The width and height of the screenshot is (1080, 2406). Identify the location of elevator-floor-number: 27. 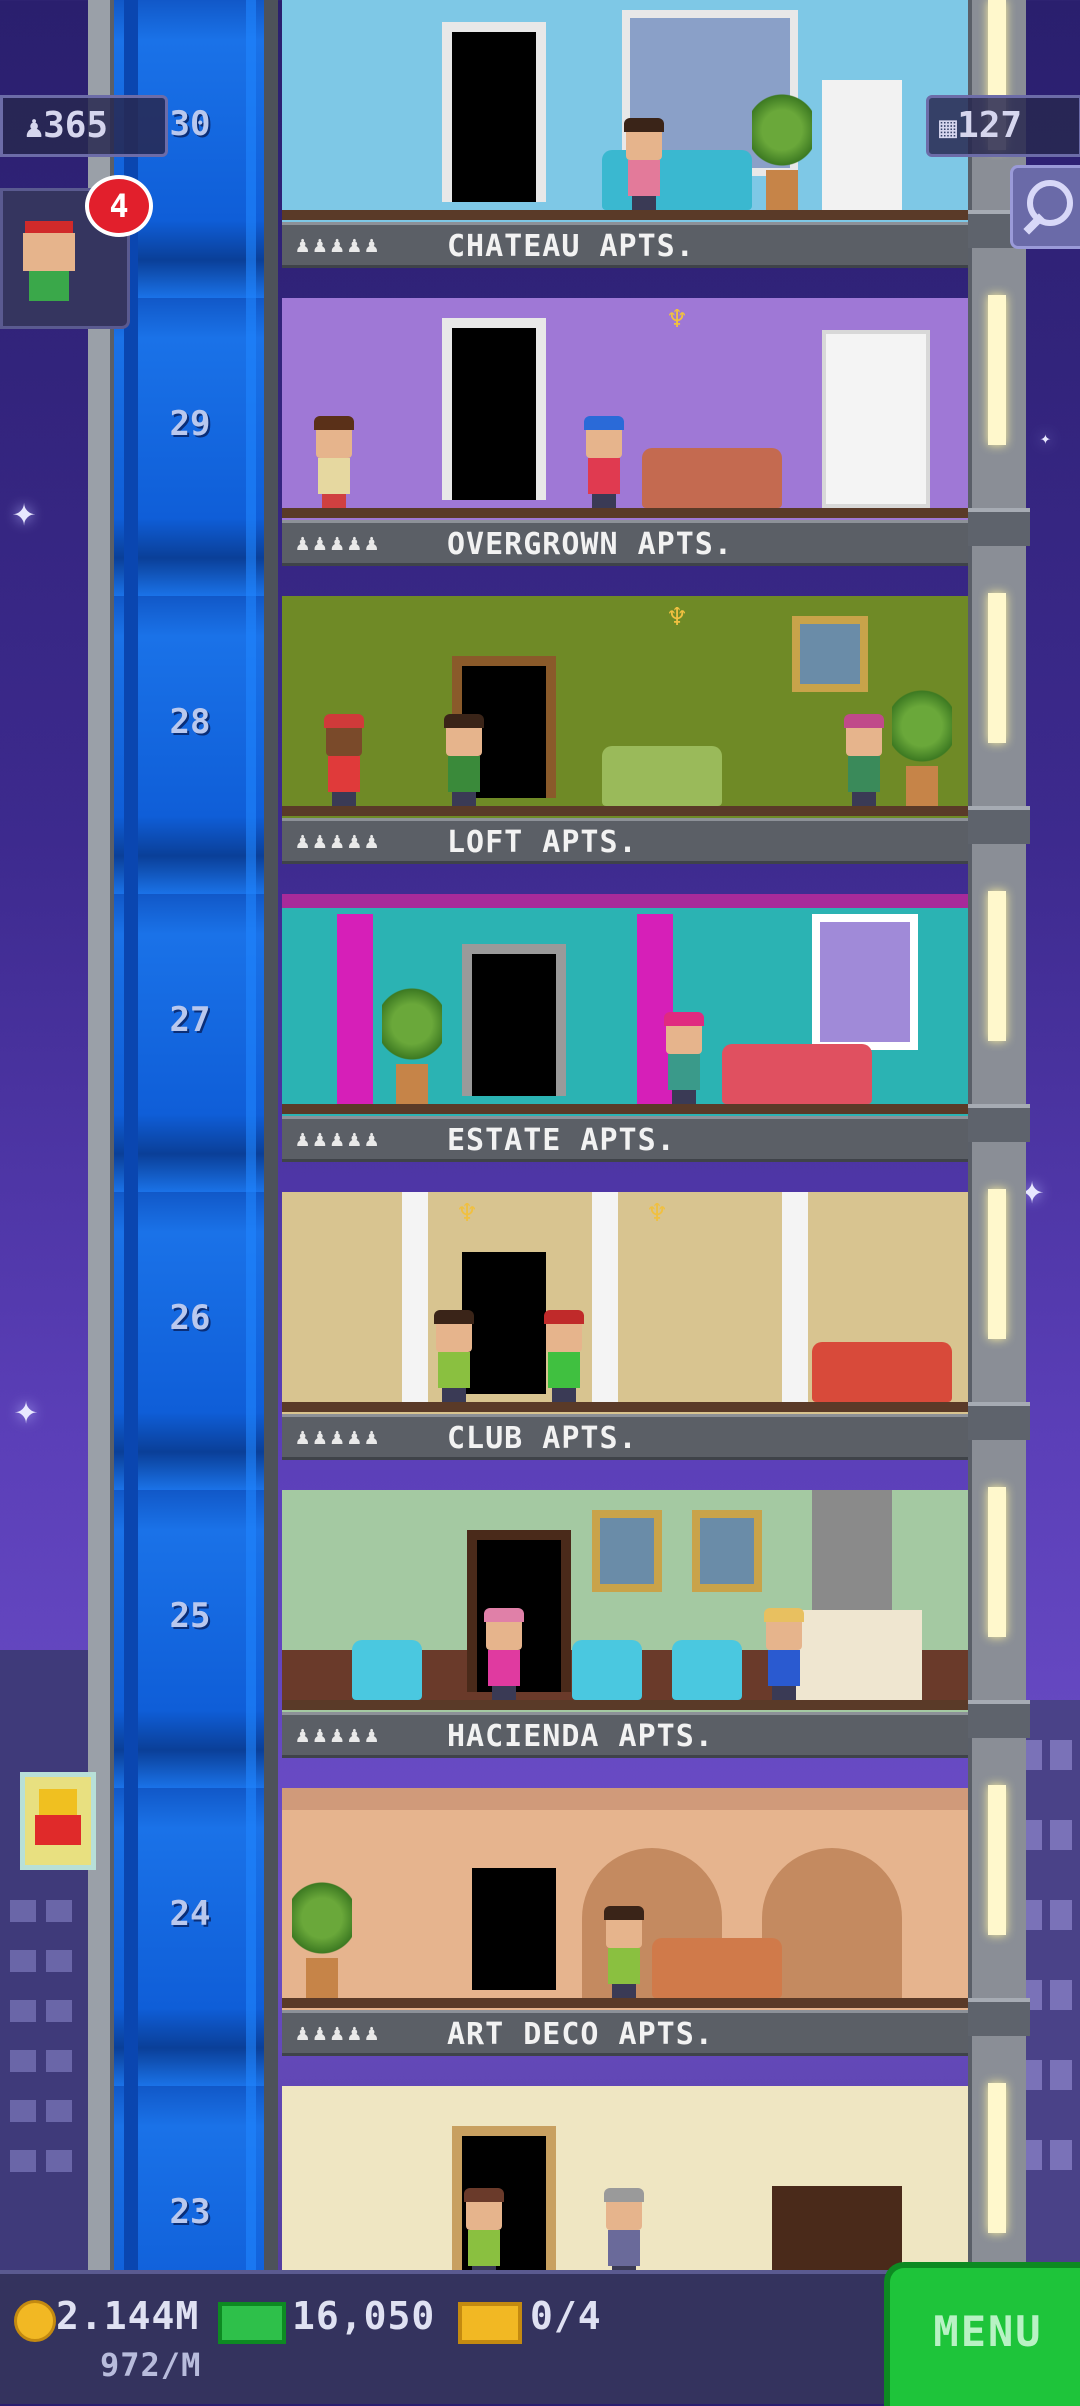
(190, 1020).